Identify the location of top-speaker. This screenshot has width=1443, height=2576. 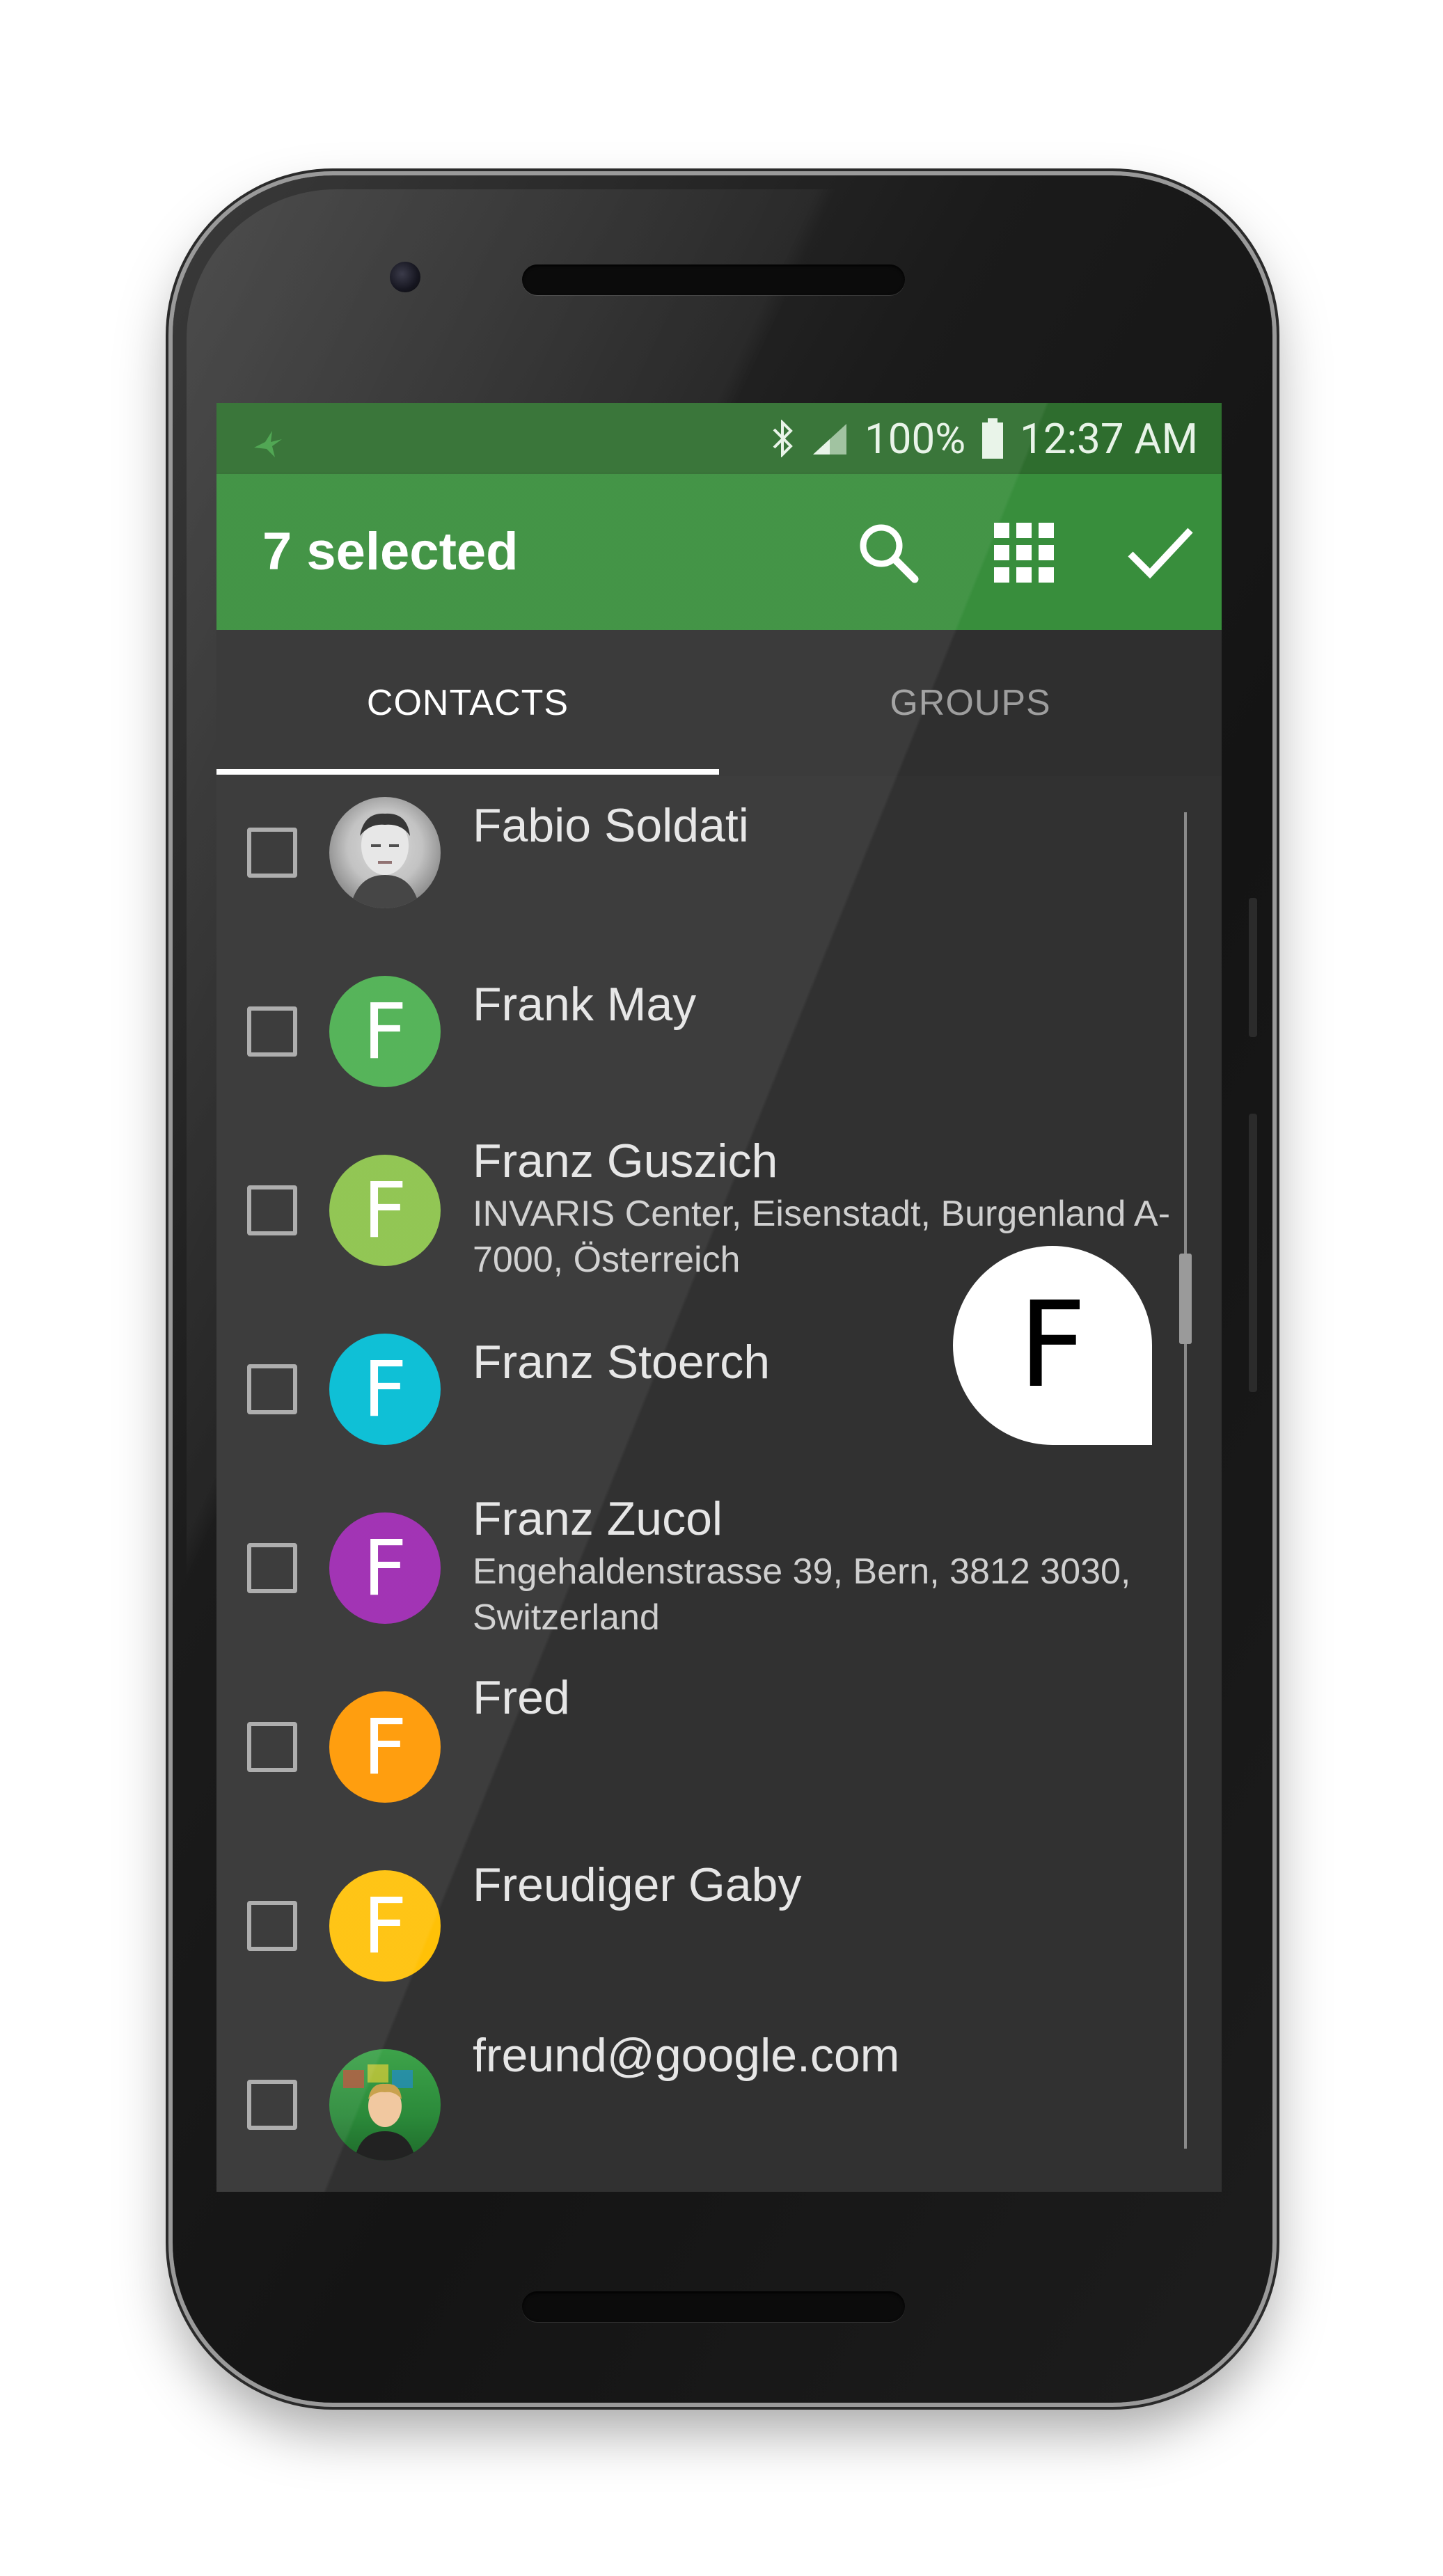
(713, 279).